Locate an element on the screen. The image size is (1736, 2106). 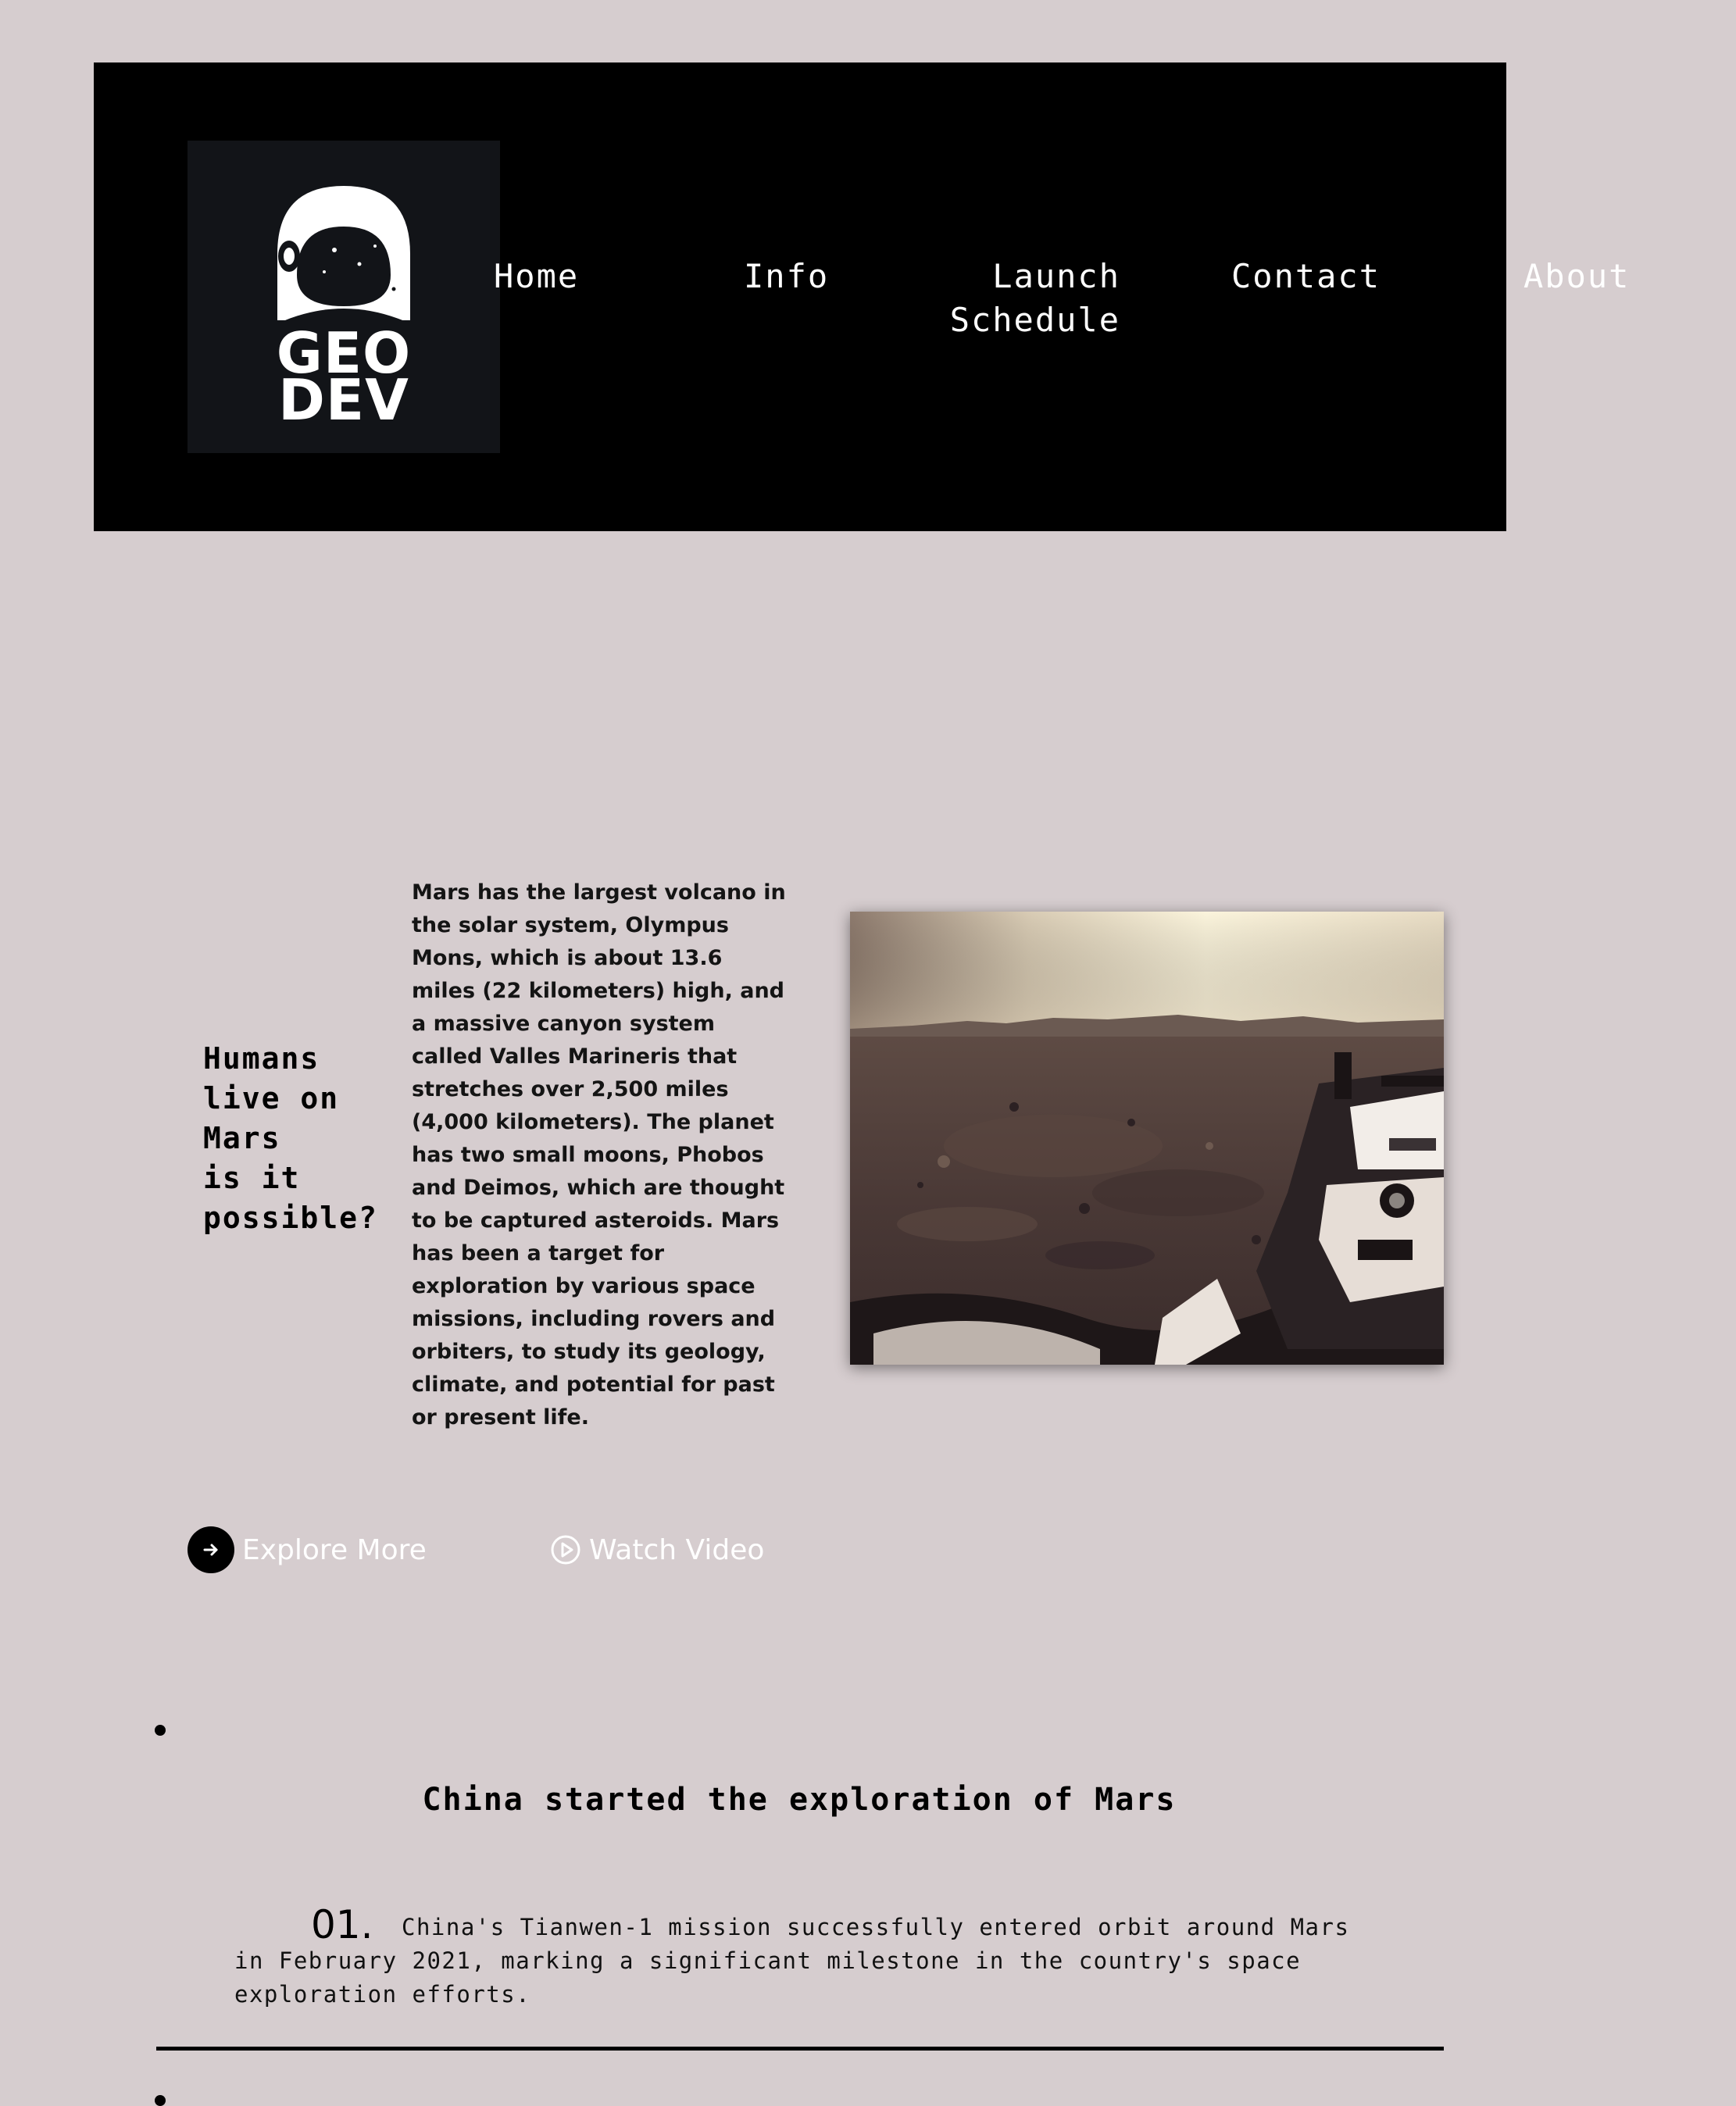
mars-rover-photo is located at coordinates (1147, 1138).